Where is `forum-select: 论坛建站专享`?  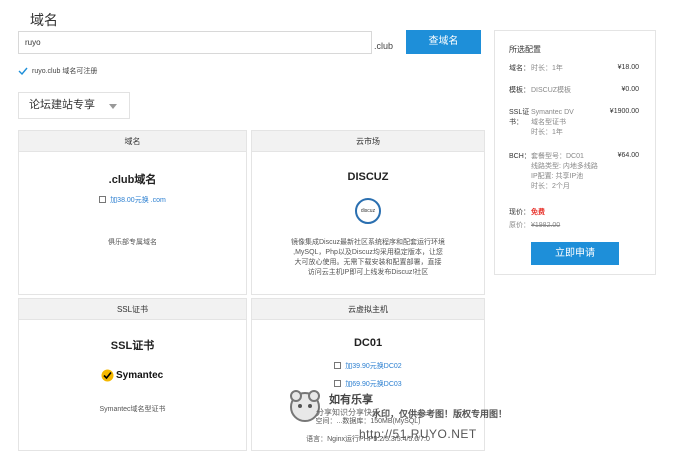 forum-select: 论坛建站专享 is located at coordinates (74, 105).